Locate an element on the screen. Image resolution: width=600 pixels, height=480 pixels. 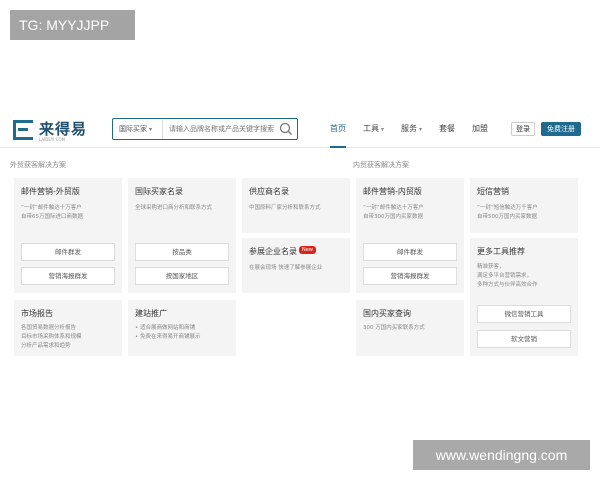
card-title: 邮件营销-内贸版 is located at coordinates (392, 191).